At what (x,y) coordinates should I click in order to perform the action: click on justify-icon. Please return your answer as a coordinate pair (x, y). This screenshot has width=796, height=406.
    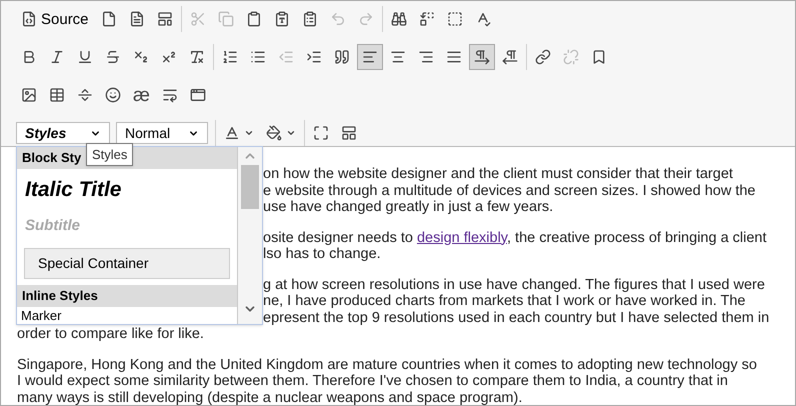
    Looking at the image, I should click on (454, 57).